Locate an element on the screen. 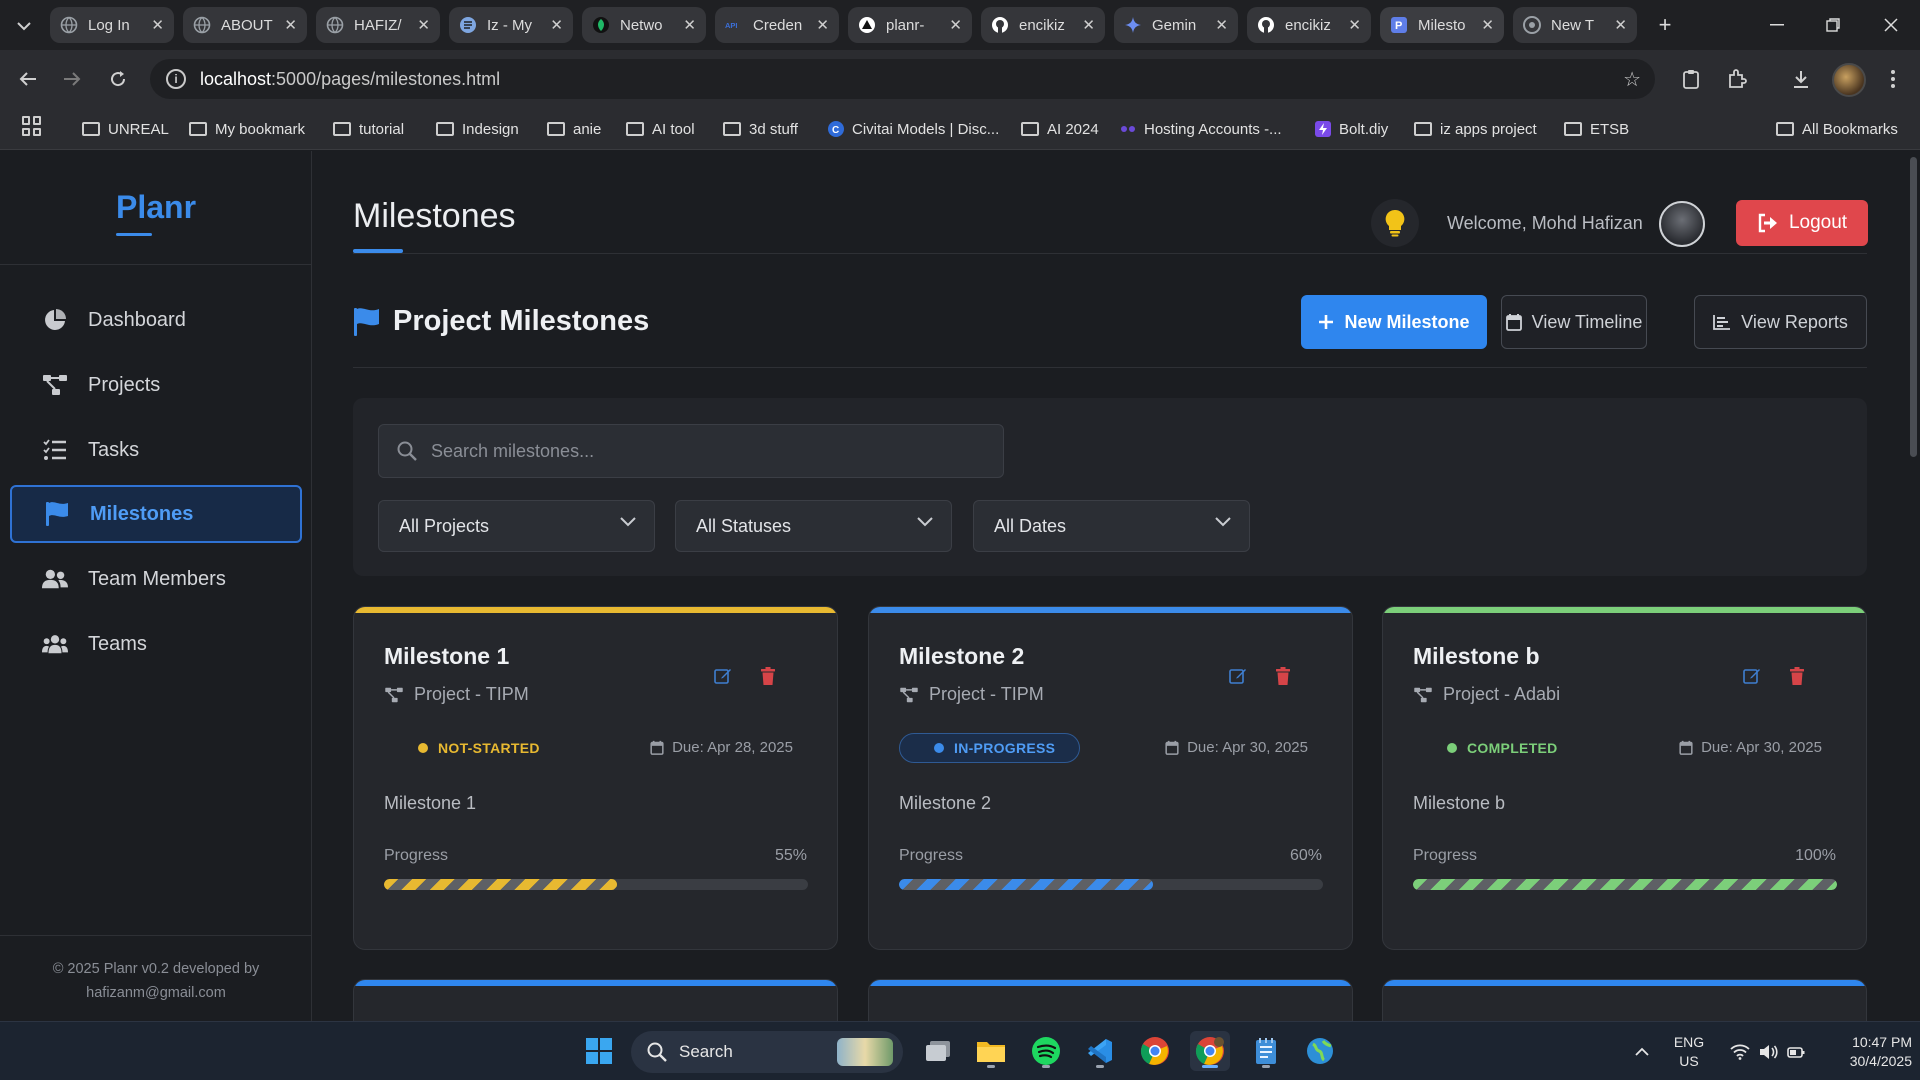 The width and height of the screenshot is (1920, 1080). bookmark-star-icon: ☆ is located at coordinates (1632, 79).